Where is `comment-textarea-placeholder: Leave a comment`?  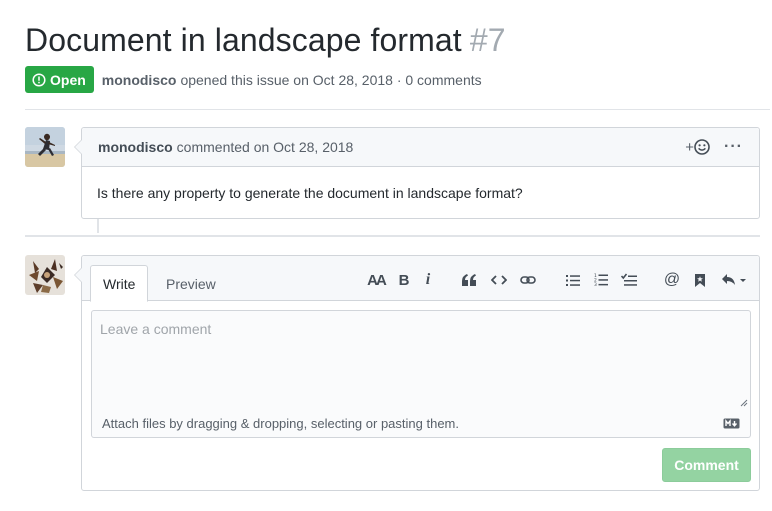
comment-textarea-placeholder: Leave a comment is located at coordinates (156, 329).